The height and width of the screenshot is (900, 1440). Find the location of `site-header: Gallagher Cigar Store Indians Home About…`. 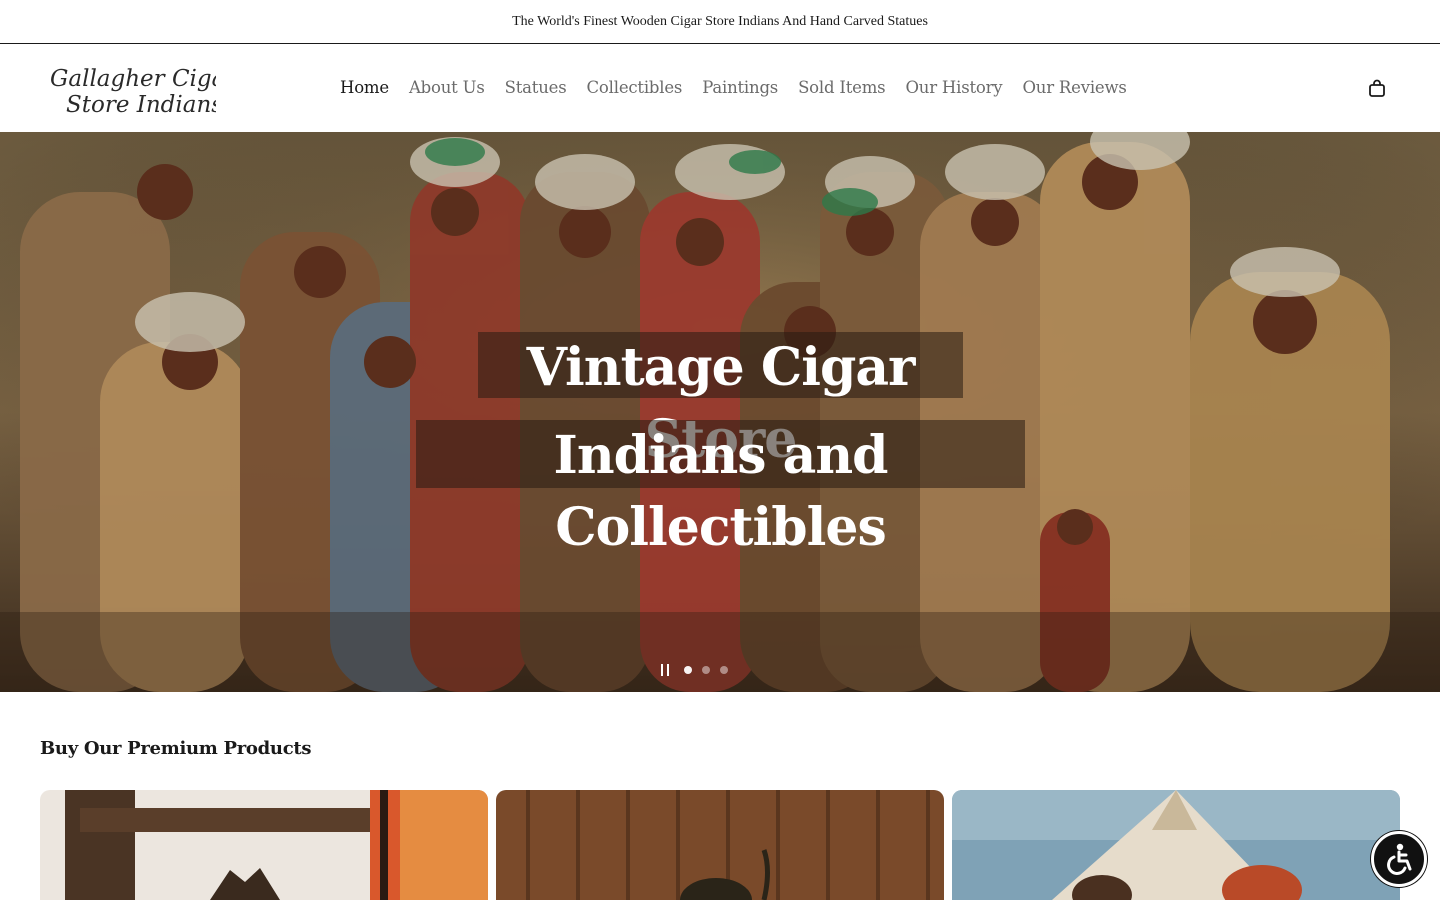

site-header: Gallagher Cigar Store Indians Home About… is located at coordinates (720, 87).